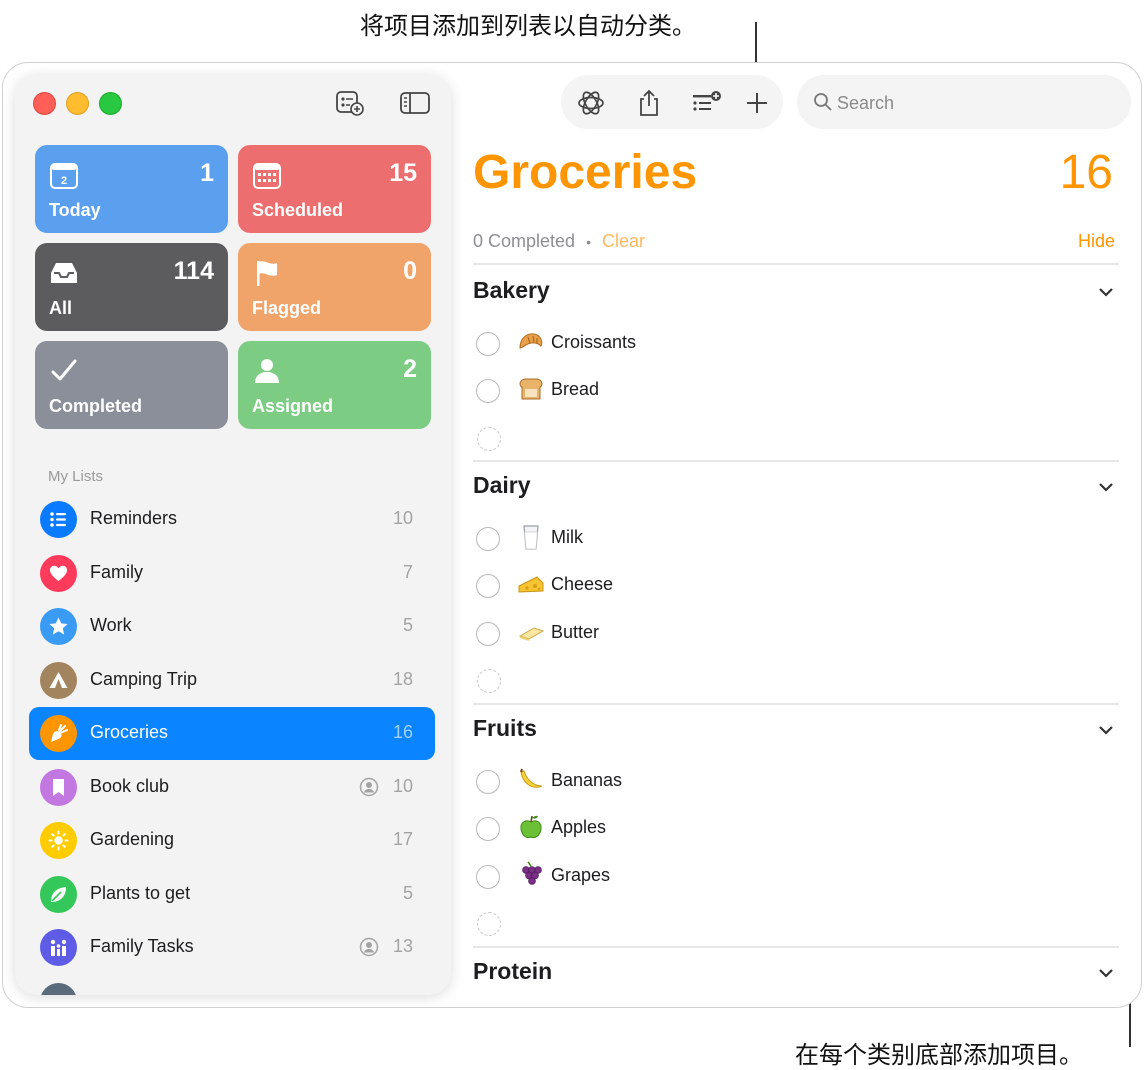 Image resolution: width=1144 pixels, height=1070 pixels. Describe the element at coordinates (757, 103) in the screenshot. I see `add-reminder-button` at that location.